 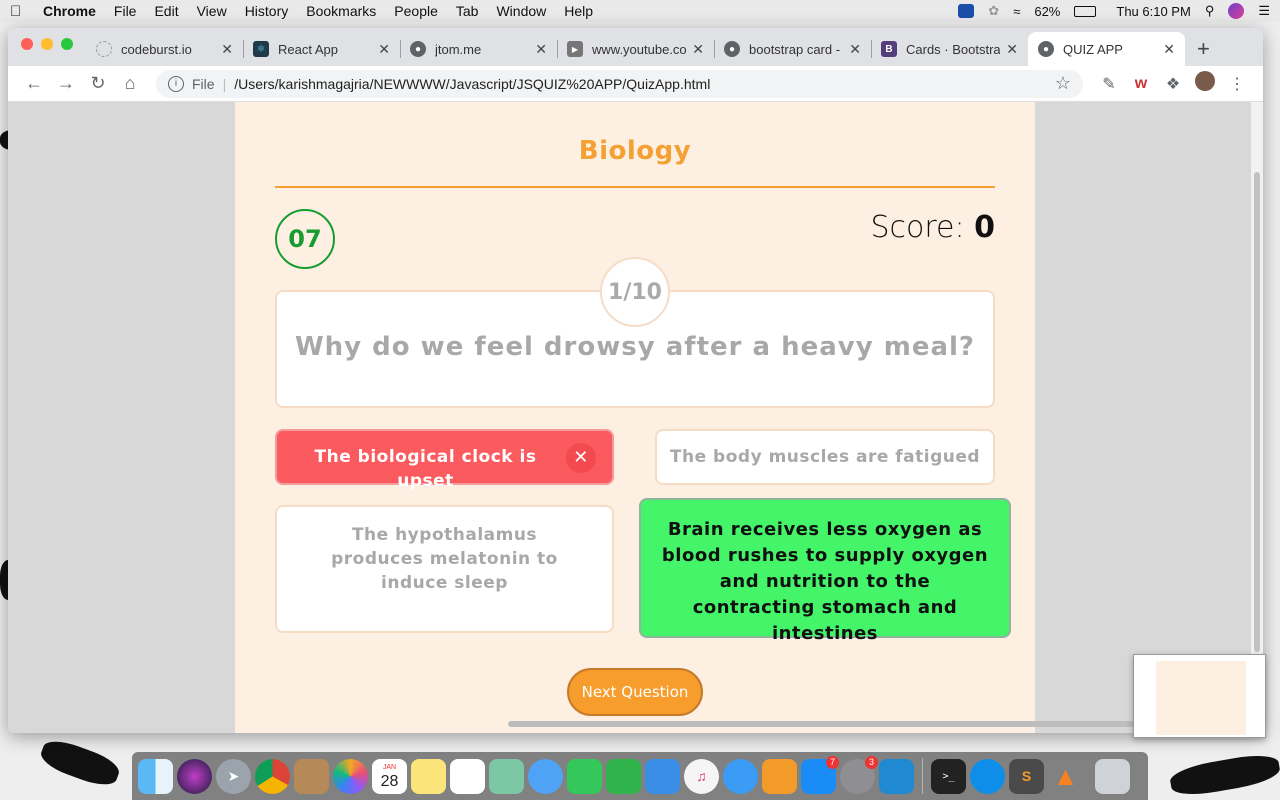 I want to click on battery-percent: 62%, so click(x=1047, y=11).